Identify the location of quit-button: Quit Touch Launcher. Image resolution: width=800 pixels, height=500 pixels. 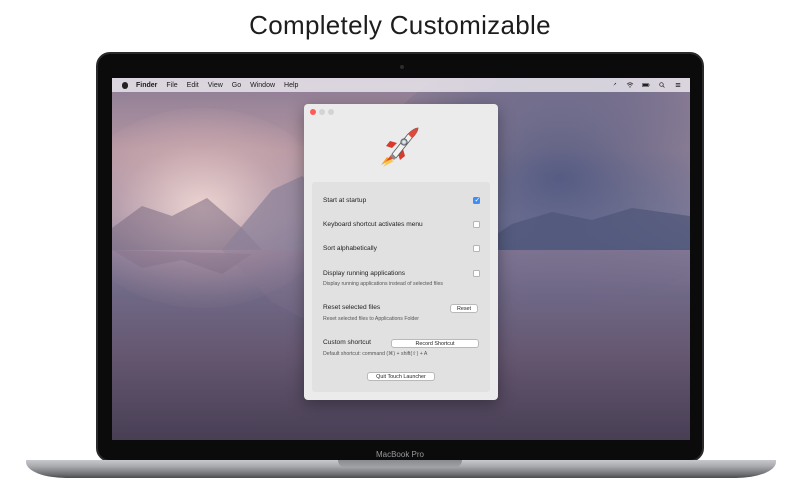
(401, 376).